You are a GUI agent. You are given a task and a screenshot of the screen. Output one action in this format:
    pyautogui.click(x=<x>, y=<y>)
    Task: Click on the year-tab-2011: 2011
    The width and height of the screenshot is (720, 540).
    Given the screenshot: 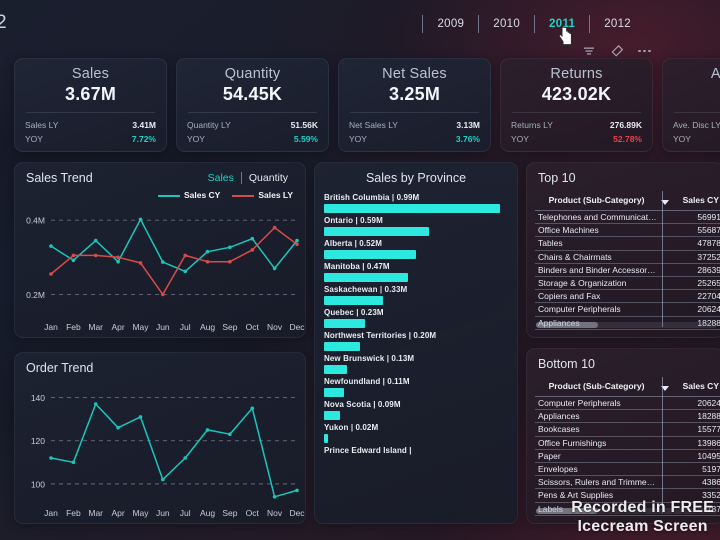 What is the action you would take?
    pyautogui.click(x=562, y=24)
    